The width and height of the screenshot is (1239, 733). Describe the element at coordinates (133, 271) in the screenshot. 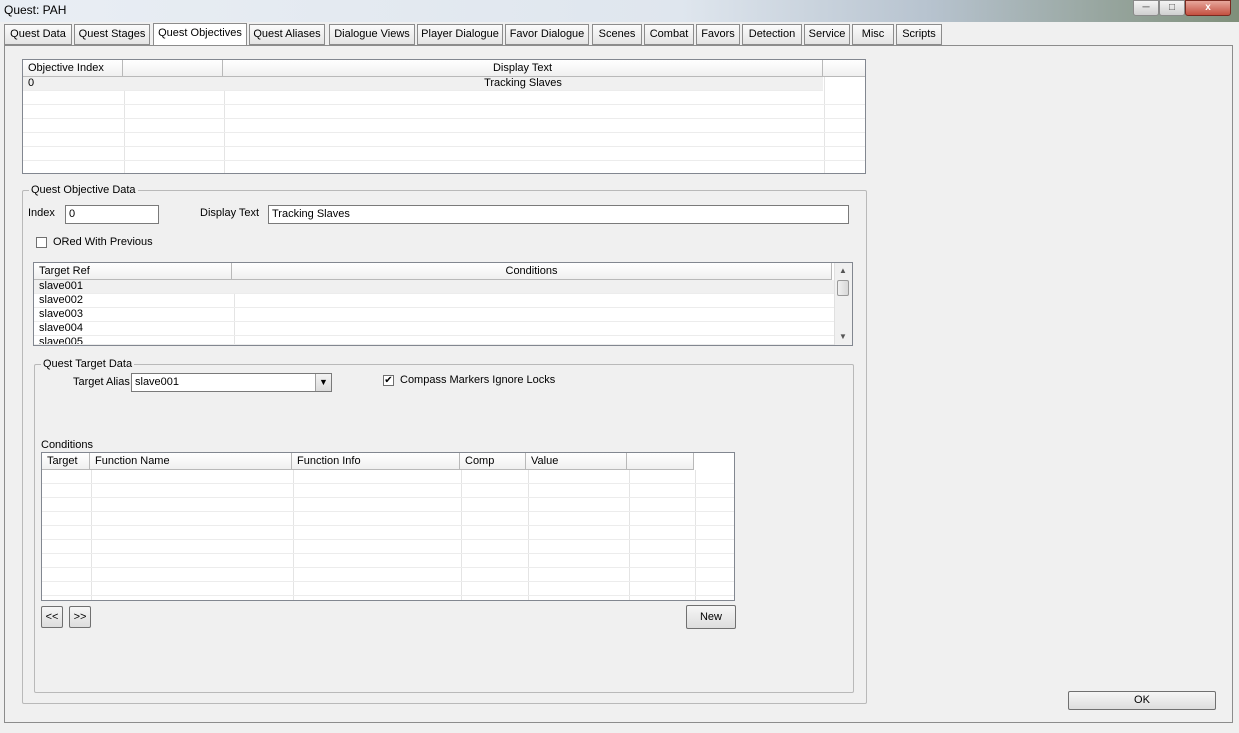

I see `column-header-target-ref: Target Ref` at that location.